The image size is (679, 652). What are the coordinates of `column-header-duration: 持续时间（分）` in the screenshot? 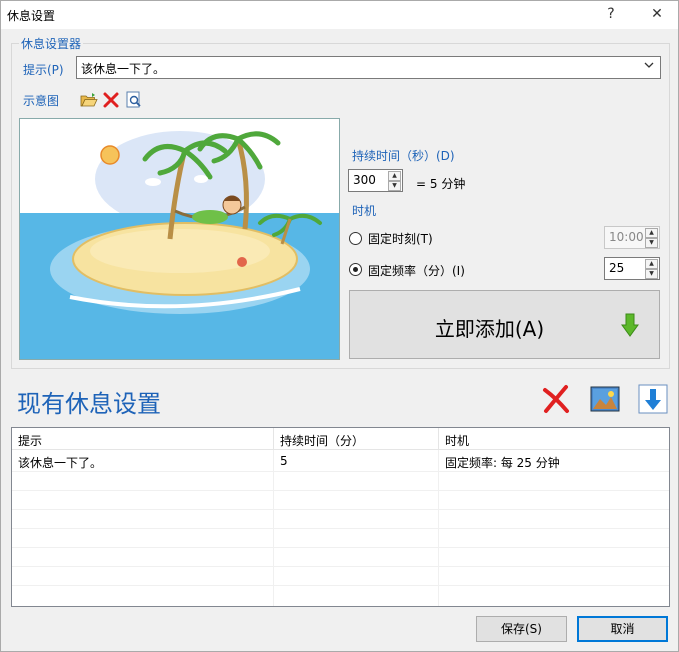 It's located at (356, 439).